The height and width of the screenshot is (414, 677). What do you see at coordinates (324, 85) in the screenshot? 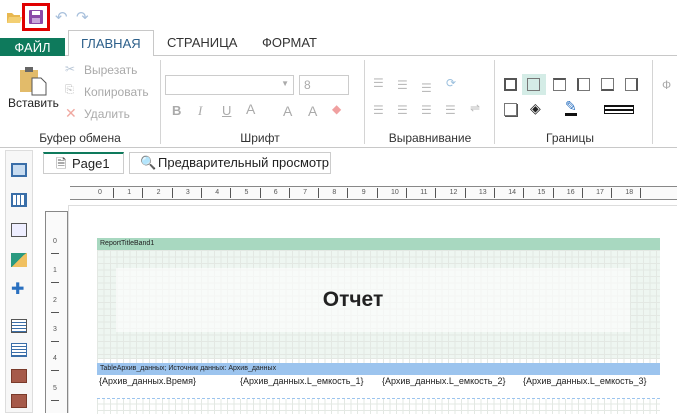
I see `font-size-select: 8` at bounding box center [324, 85].